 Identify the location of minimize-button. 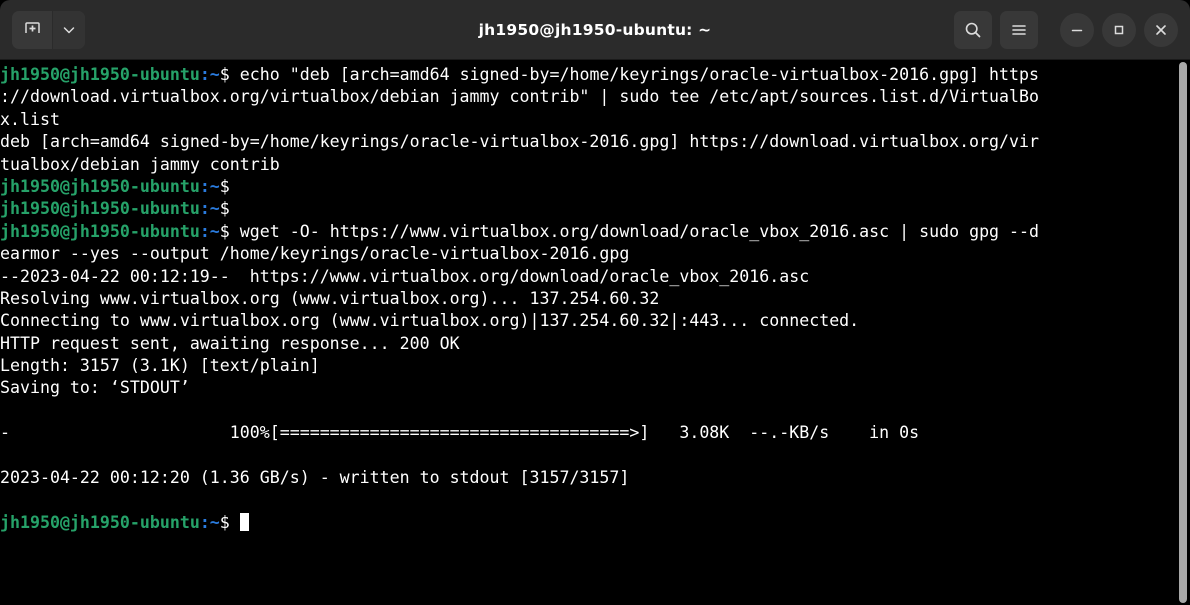
(1077, 29).